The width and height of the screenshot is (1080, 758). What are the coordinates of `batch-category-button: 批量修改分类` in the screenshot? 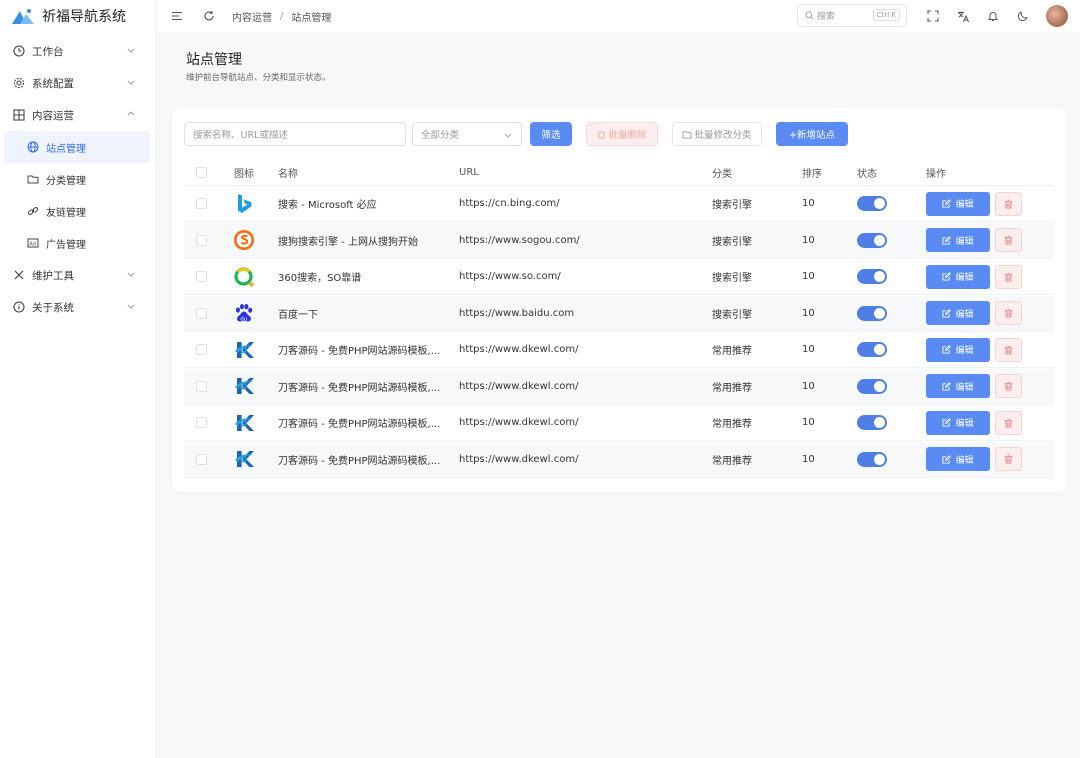 It's located at (717, 134).